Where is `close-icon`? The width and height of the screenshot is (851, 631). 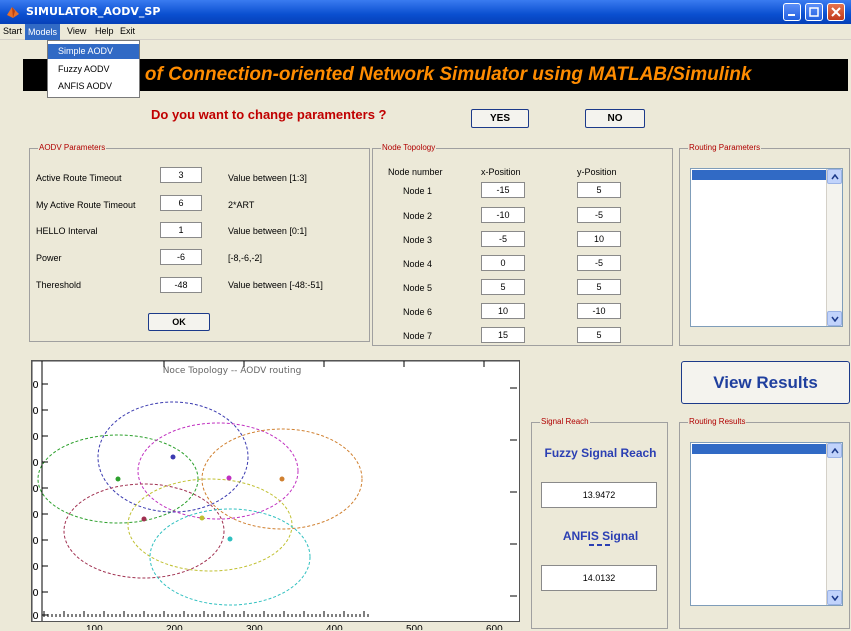 close-icon is located at coordinates (836, 12).